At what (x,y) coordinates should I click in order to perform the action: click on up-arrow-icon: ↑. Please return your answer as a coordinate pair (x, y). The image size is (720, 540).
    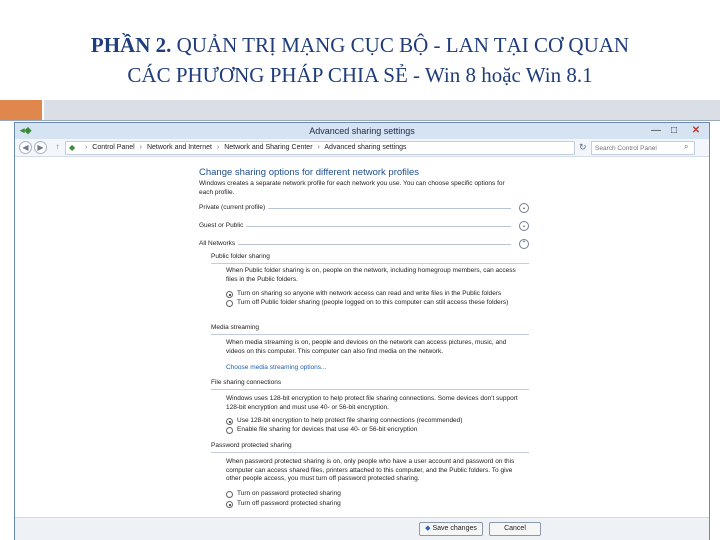
    Looking at the image, I should click on (57, 147).